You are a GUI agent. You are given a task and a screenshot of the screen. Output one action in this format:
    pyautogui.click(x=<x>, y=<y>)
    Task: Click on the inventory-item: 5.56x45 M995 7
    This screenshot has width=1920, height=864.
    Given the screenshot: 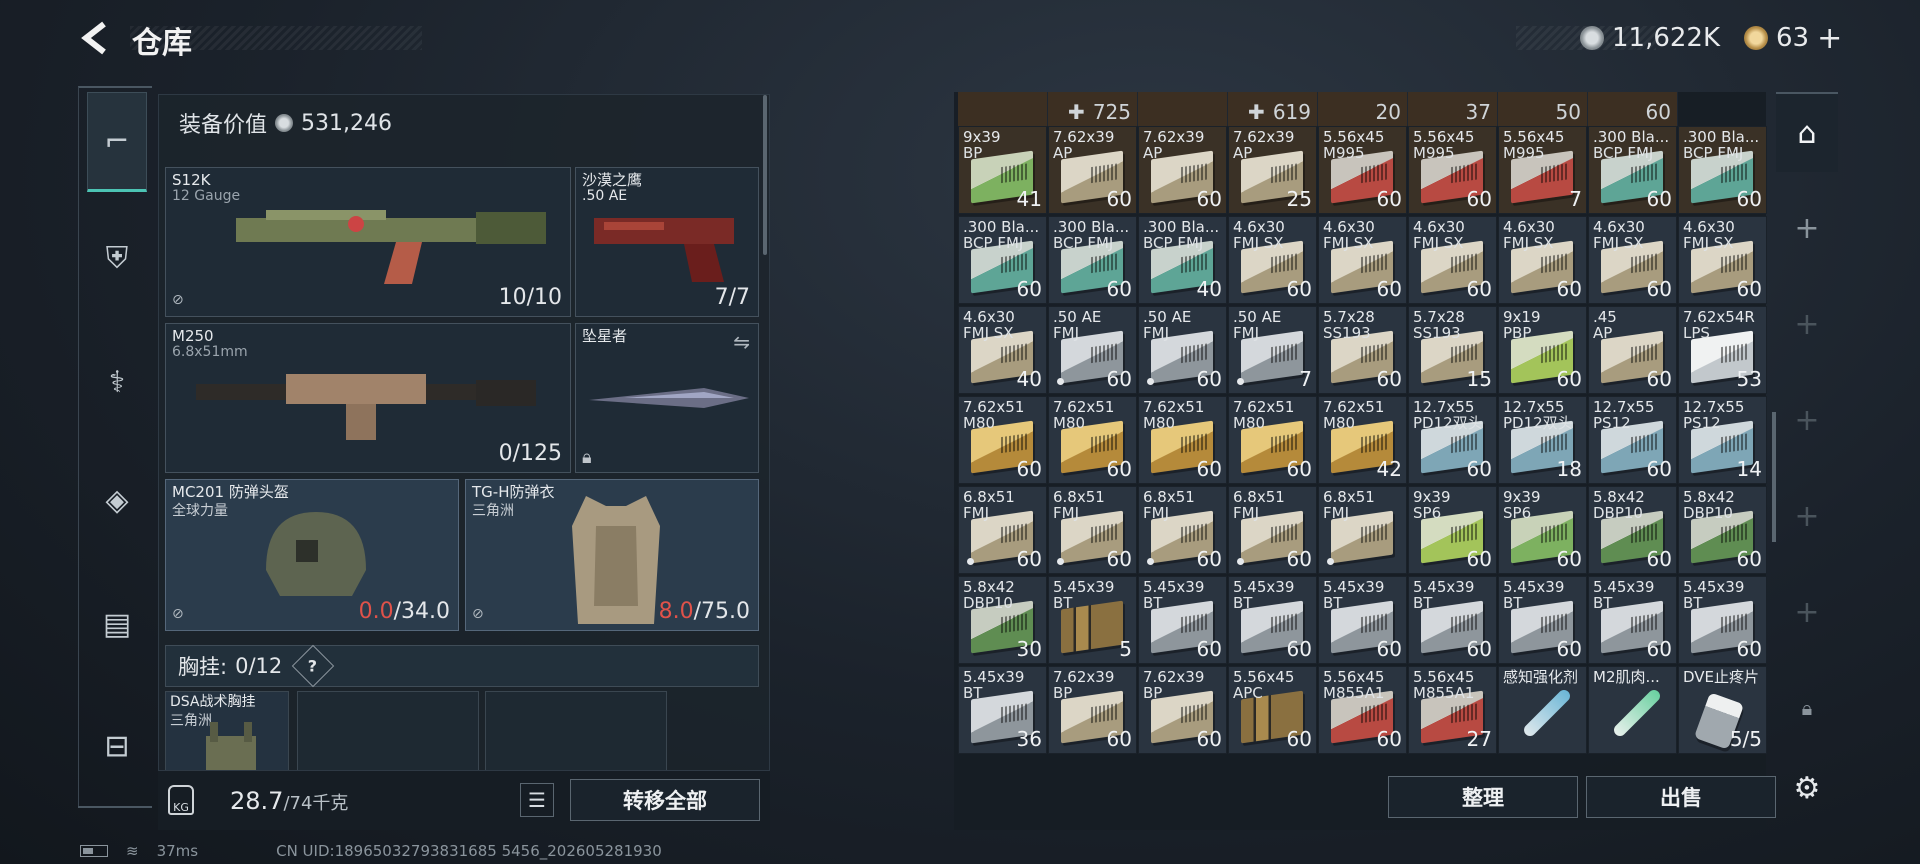 What is the action you would take?
    pyautogui.click(x=1542, y=170)
    